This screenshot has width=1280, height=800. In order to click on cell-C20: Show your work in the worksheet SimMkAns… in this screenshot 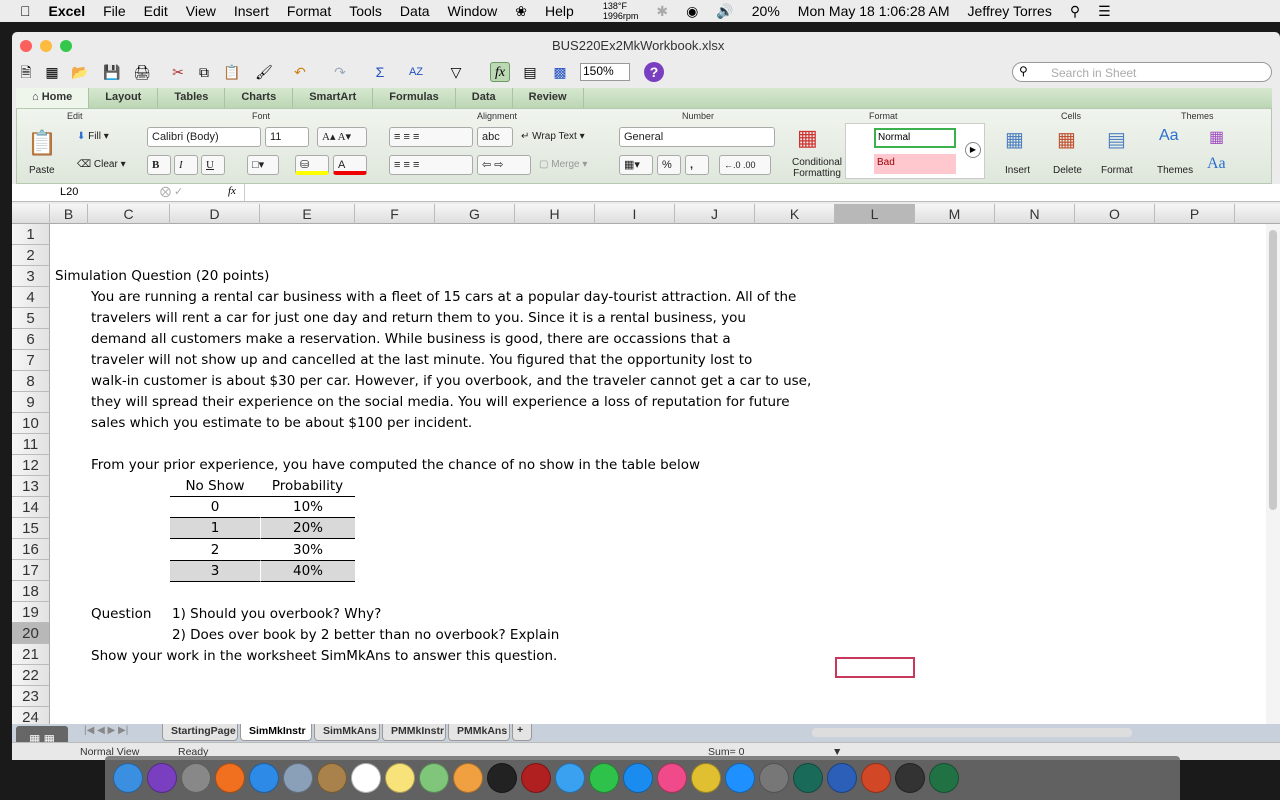, I will do `click(324, 656)`.